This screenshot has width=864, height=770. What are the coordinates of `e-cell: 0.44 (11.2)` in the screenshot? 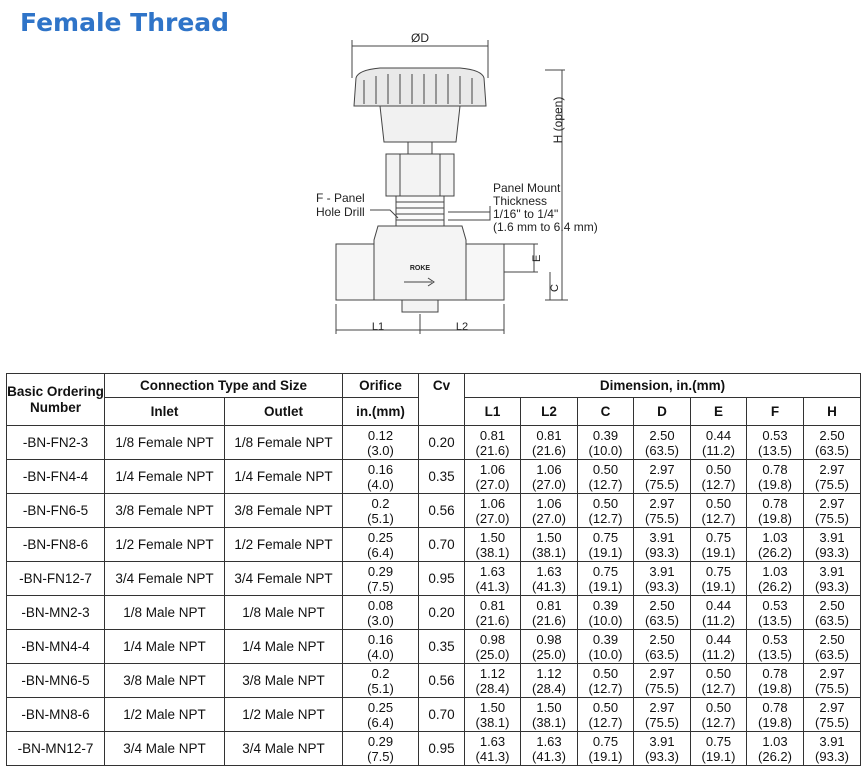 It's located at (718, 442).